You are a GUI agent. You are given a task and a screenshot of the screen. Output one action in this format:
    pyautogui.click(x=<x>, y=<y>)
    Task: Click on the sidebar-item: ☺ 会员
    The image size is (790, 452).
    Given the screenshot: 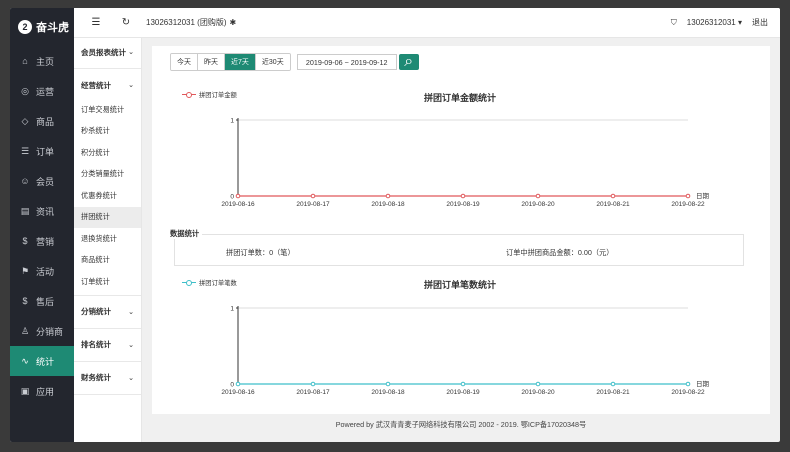 What is the action you would take?
    pyautogui.click(x=42, y=181)
    